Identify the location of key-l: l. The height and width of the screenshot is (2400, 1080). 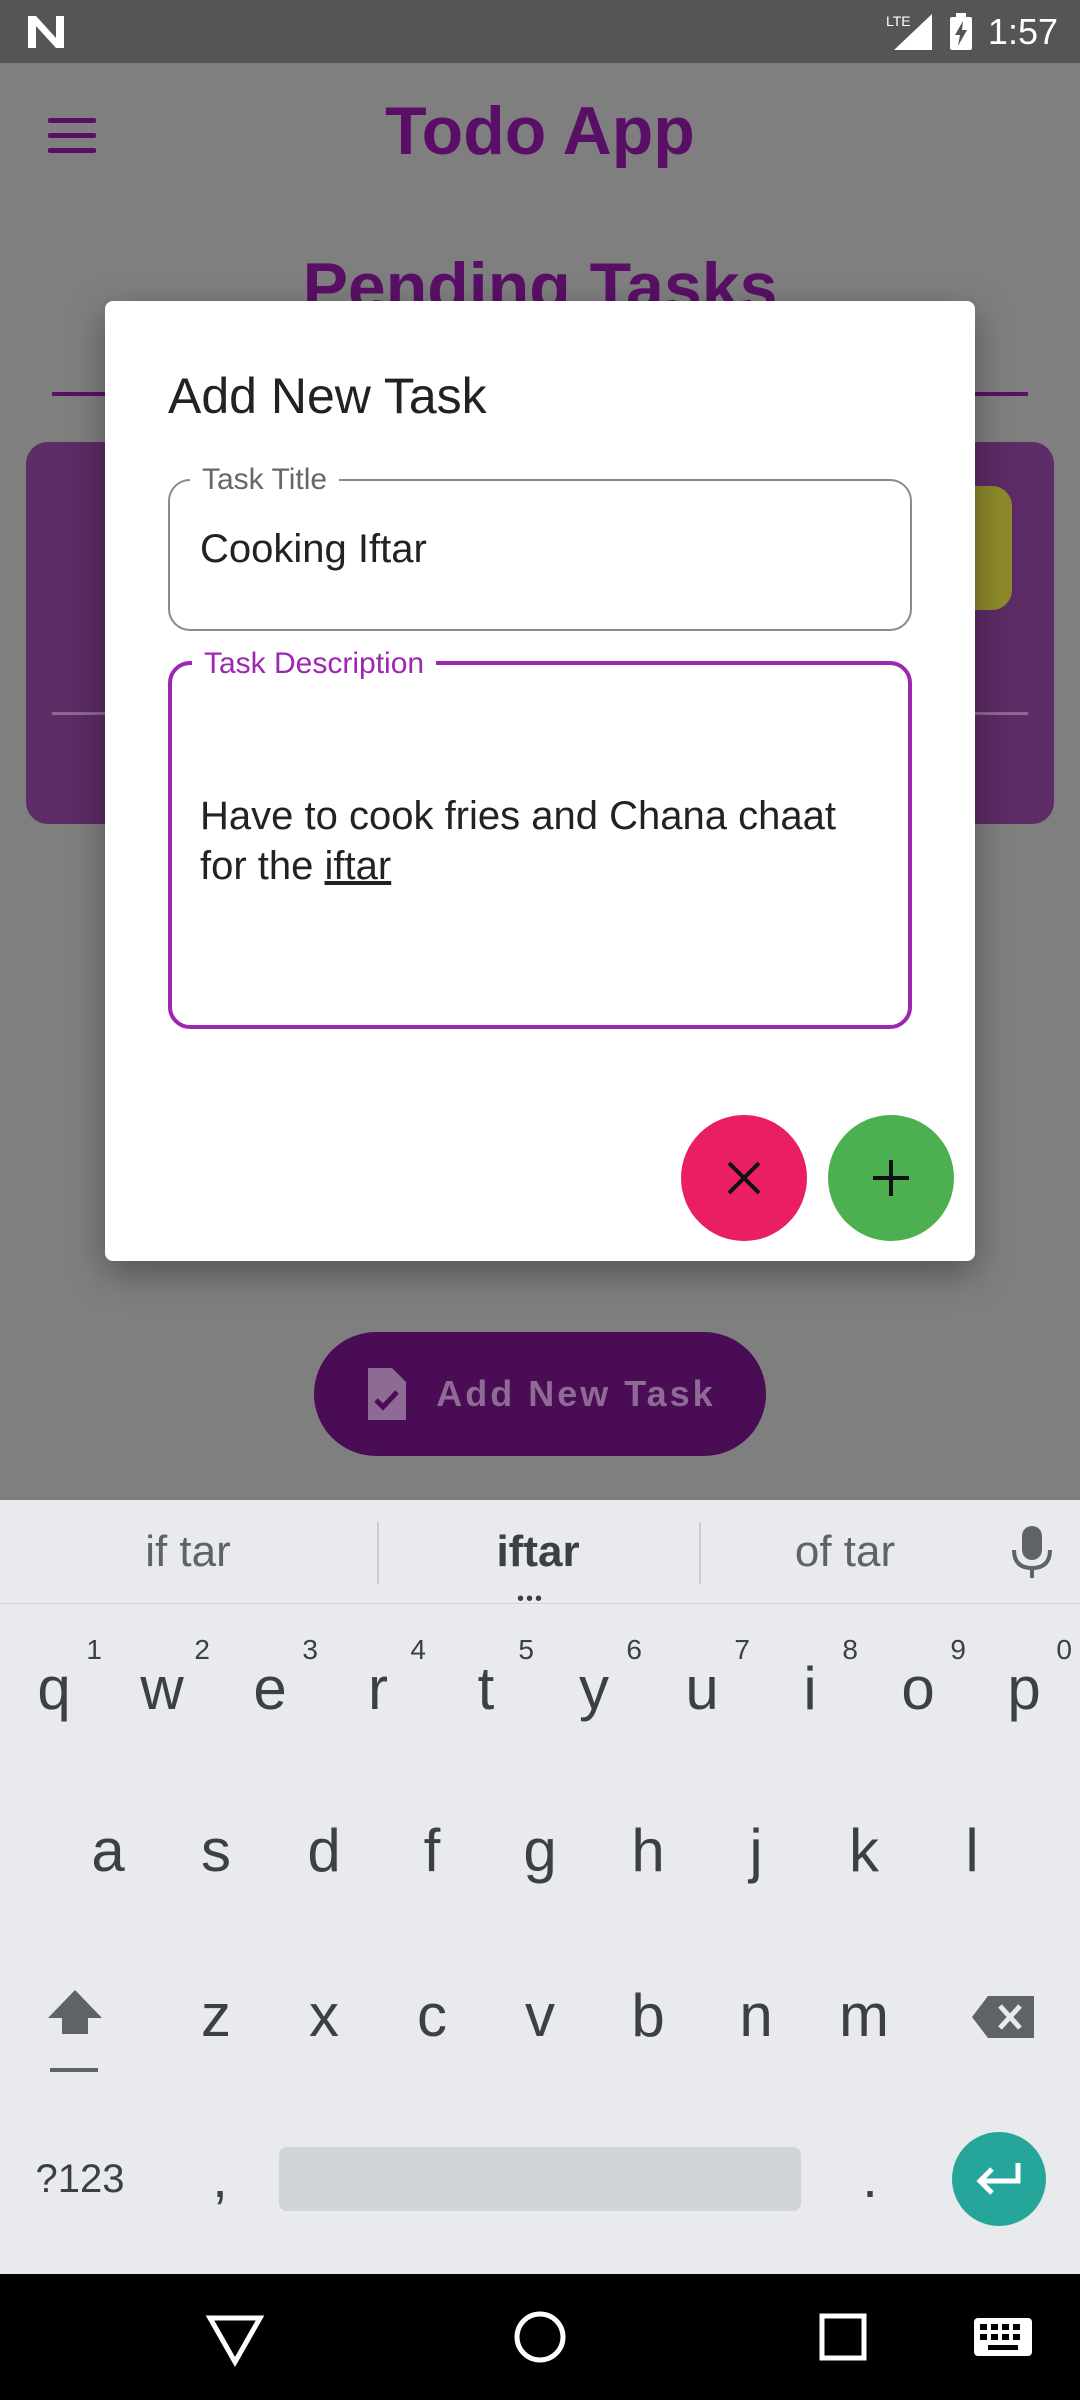
(972, 1850).